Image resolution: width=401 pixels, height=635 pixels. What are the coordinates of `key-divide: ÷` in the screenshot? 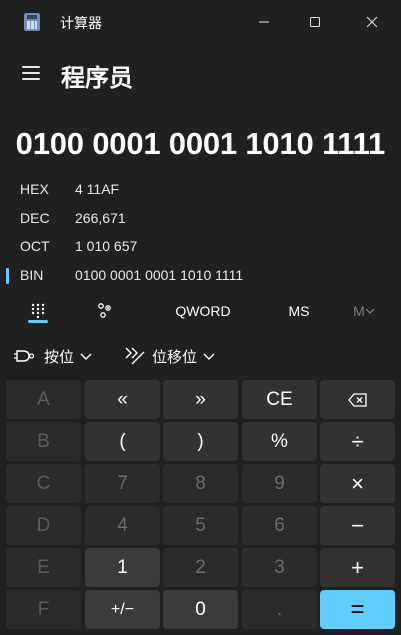 It's located at (357, 441).